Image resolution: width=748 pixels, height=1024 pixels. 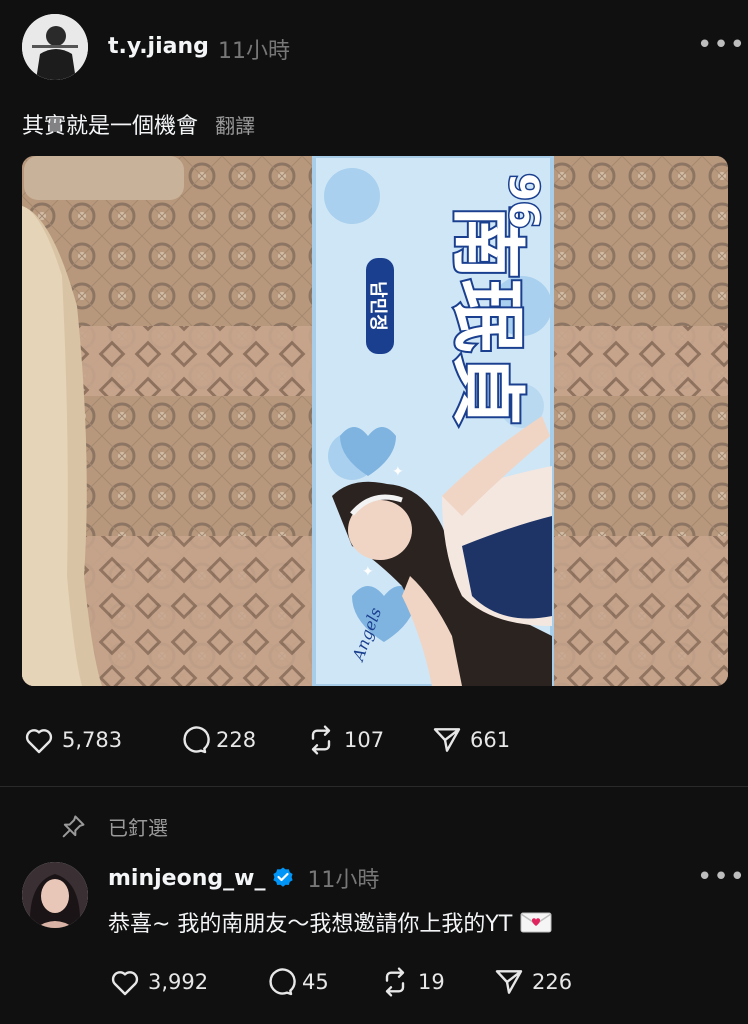 What do you see at coordinates (310, 924) in the screenshot?
I see `reply-text: 恭喜~ 我的南朋友～我想邀請你上我的YT` at bounding box center [310, 924].